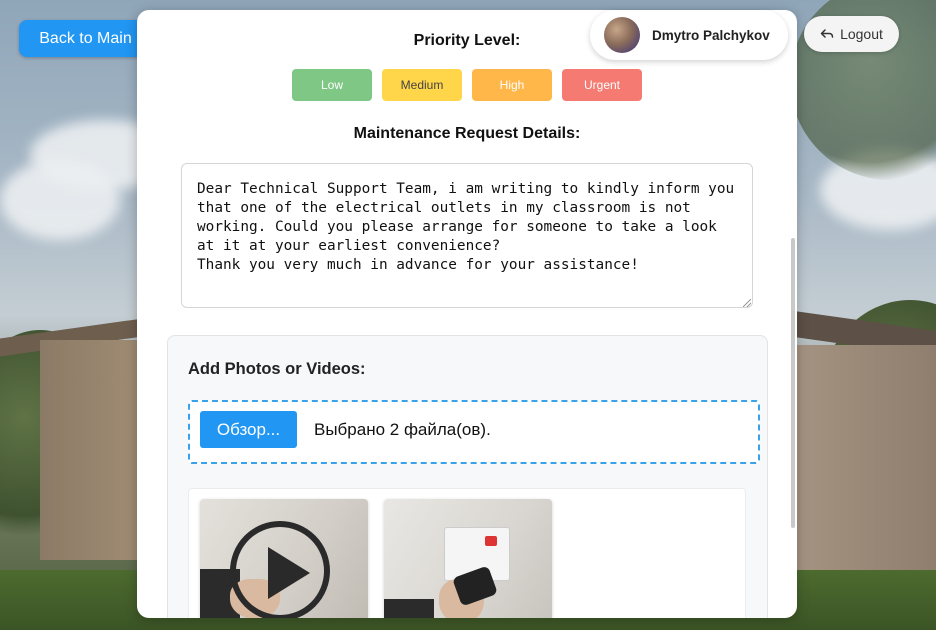 Image resolution: width=936 pixels, height=630 pixels. What do you see at coordinates (402, 429) in the screenshot?
I see `selected-files-text: Выбрано 2 файла(ов).` at bounding box center [402, 429].